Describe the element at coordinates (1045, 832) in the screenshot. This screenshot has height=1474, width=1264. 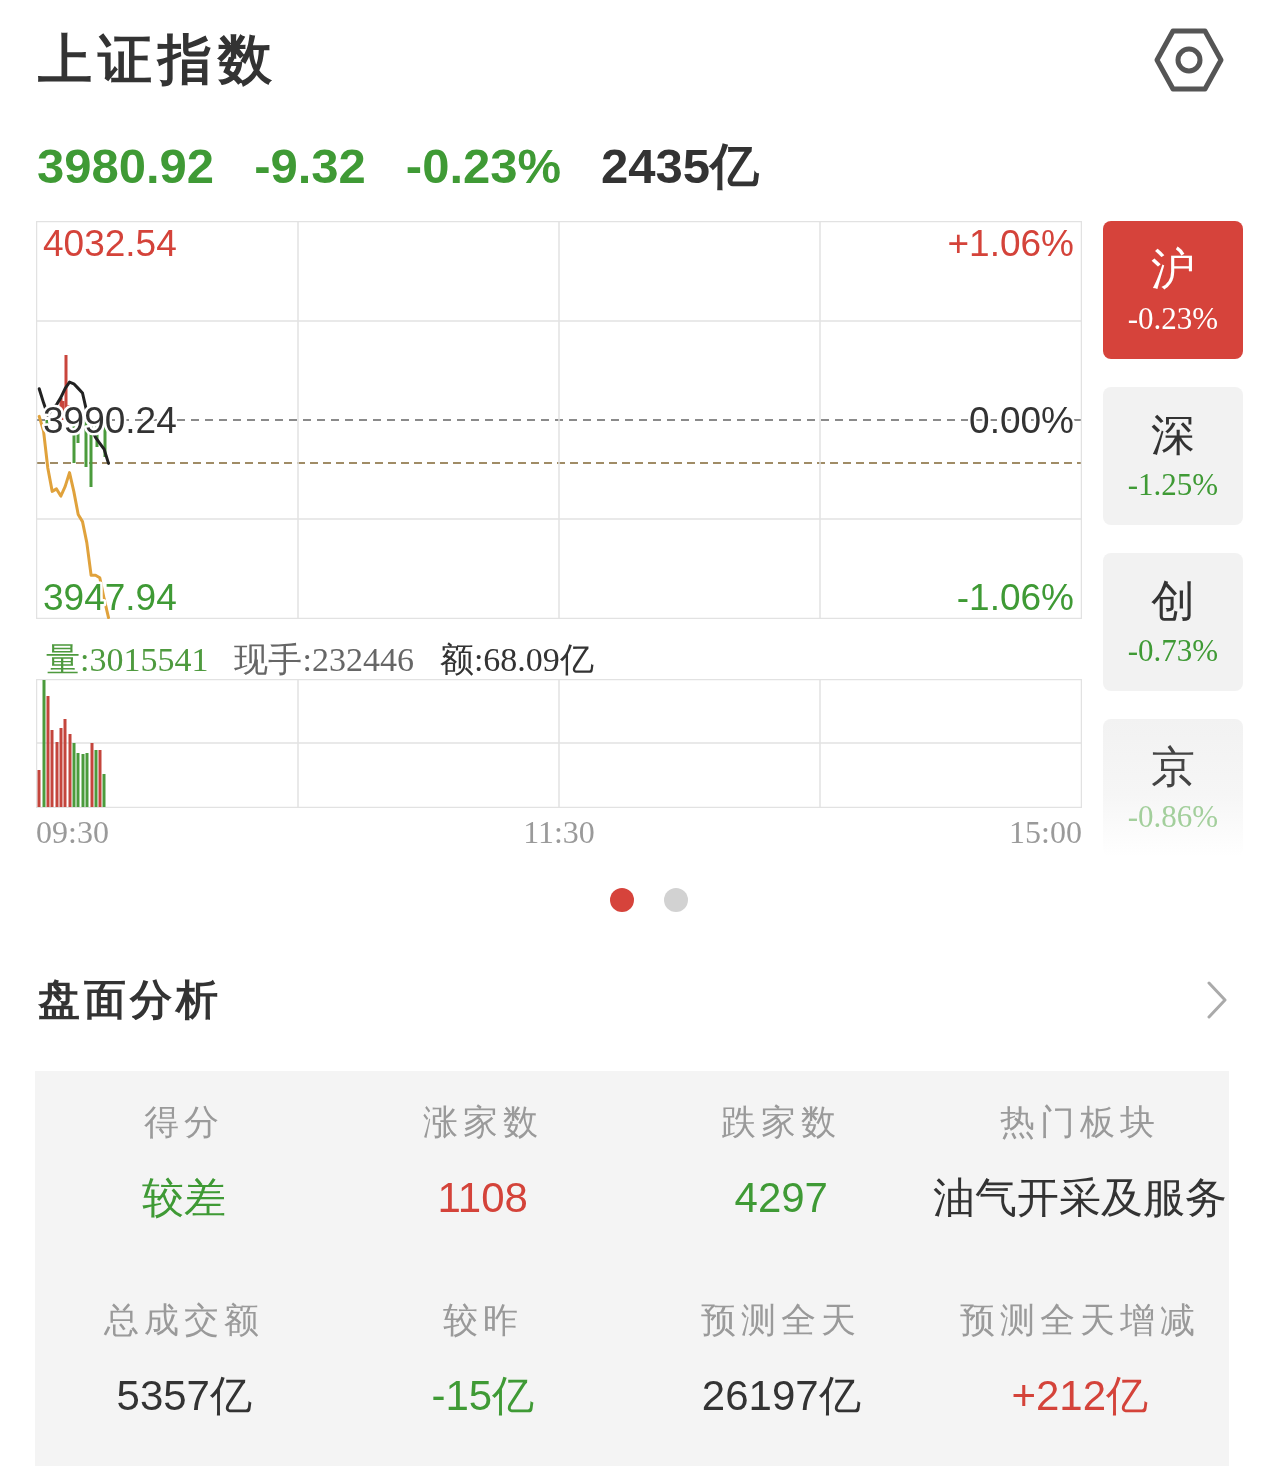
I see `time-axis-label: 15:00` at that location.